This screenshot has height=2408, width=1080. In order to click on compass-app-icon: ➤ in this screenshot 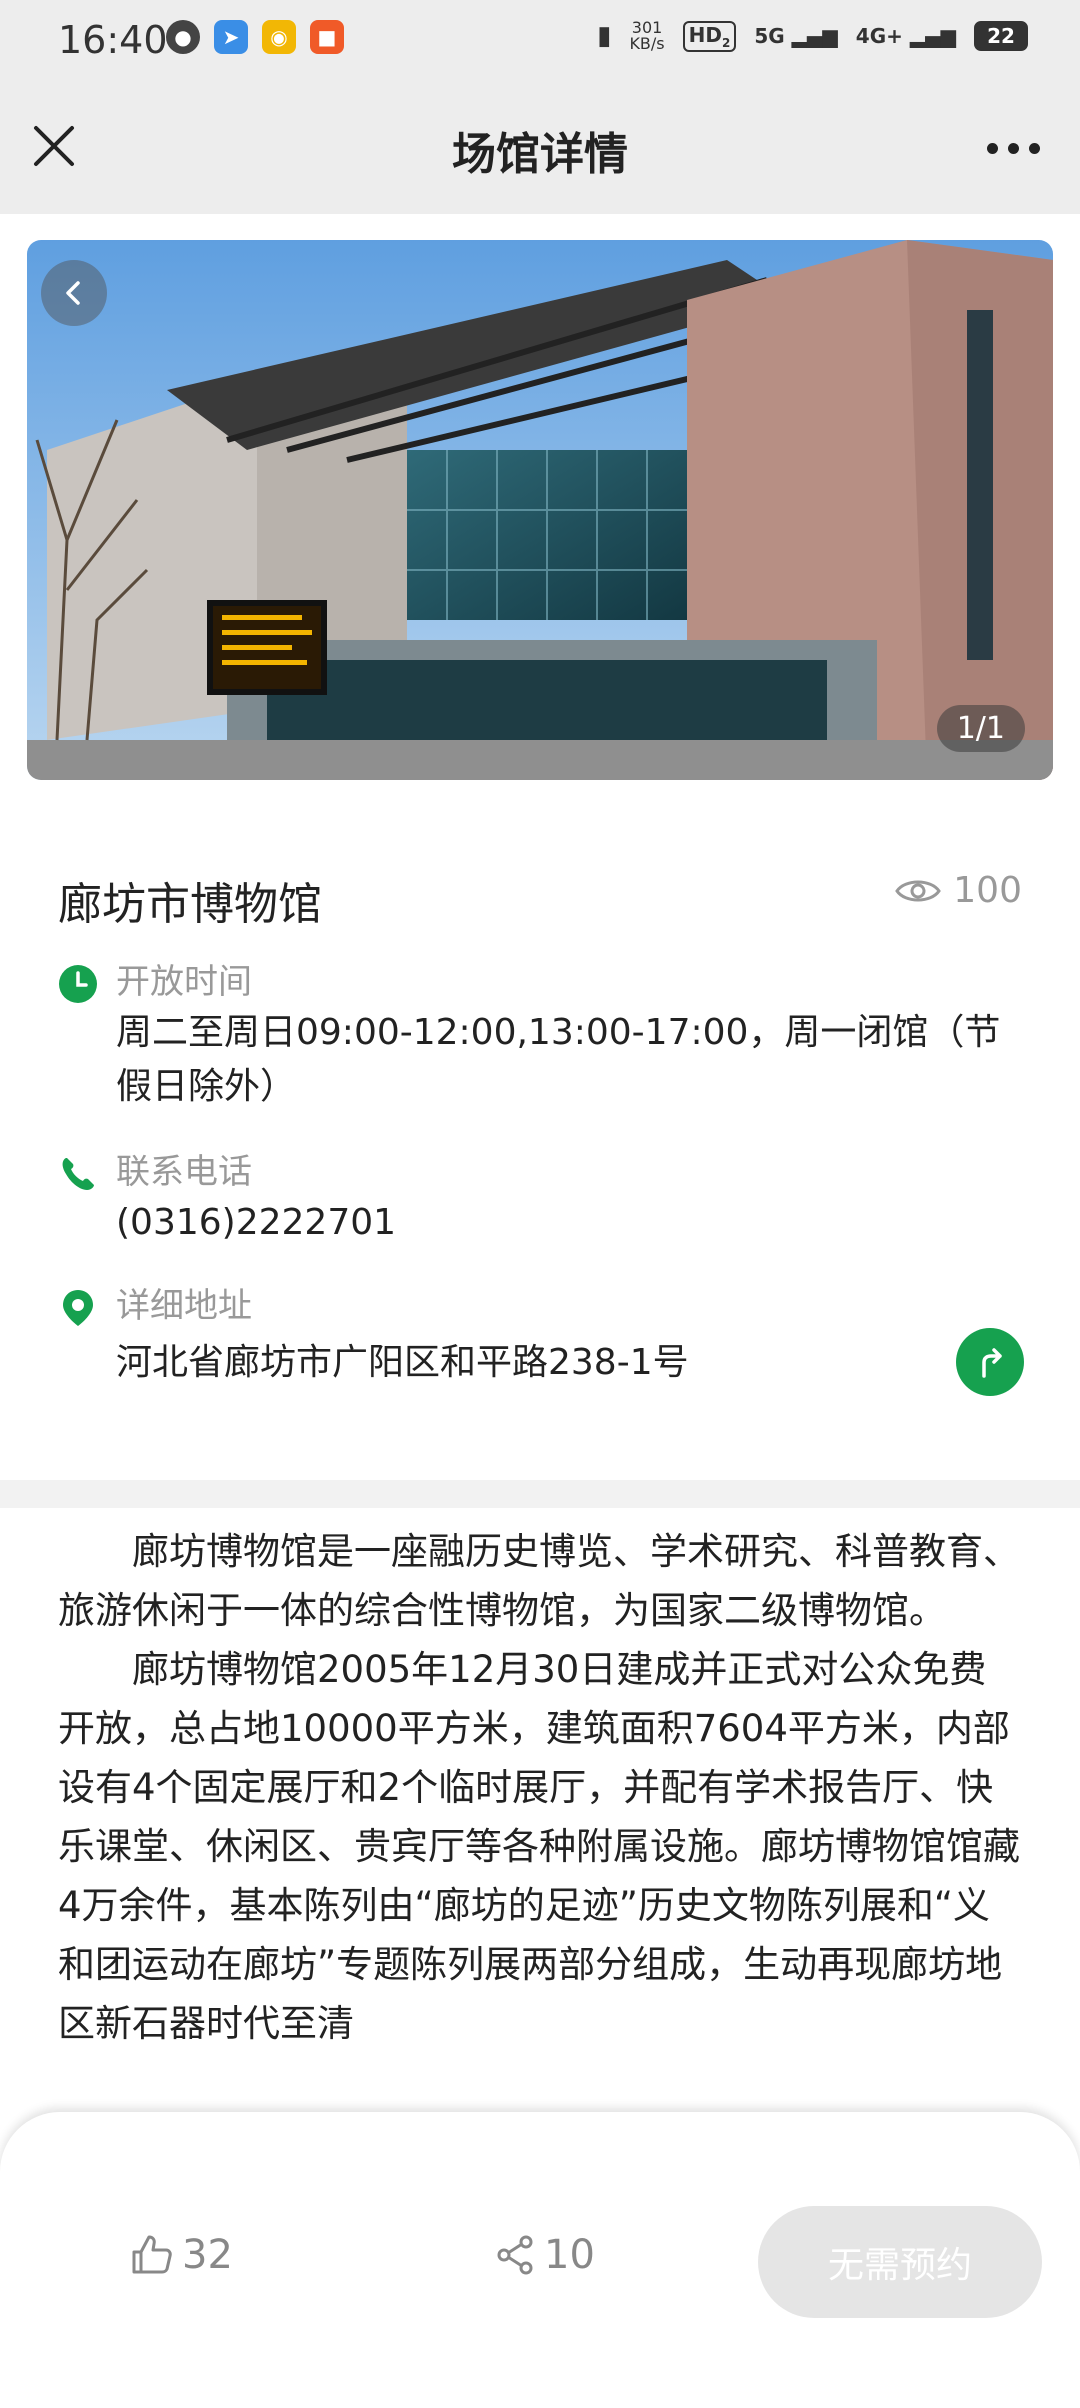, I will do `click(231, 37)`.